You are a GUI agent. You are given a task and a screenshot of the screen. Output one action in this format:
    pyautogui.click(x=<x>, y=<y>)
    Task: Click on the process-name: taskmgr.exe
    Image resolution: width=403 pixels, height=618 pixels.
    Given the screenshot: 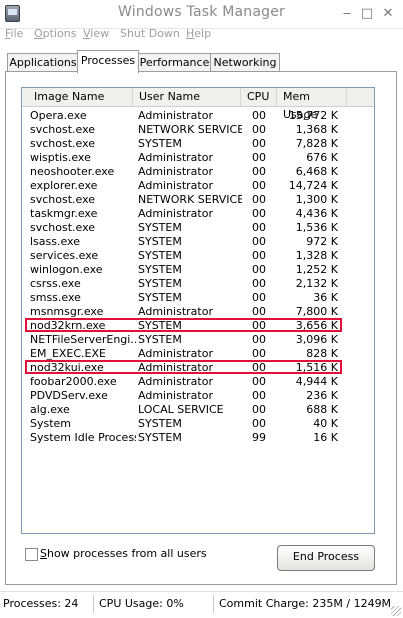 What is the action you would take?
    pyautogui.click(x=64, y=213)
    